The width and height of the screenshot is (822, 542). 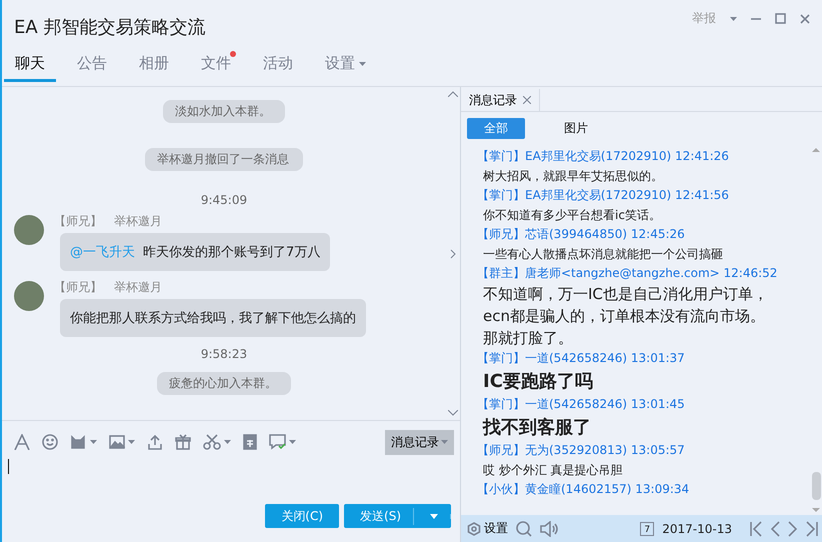 I want to click on message-header: 【小伙】黄金瞳(14602157) 13:09:34, so click(x=583, y=489).